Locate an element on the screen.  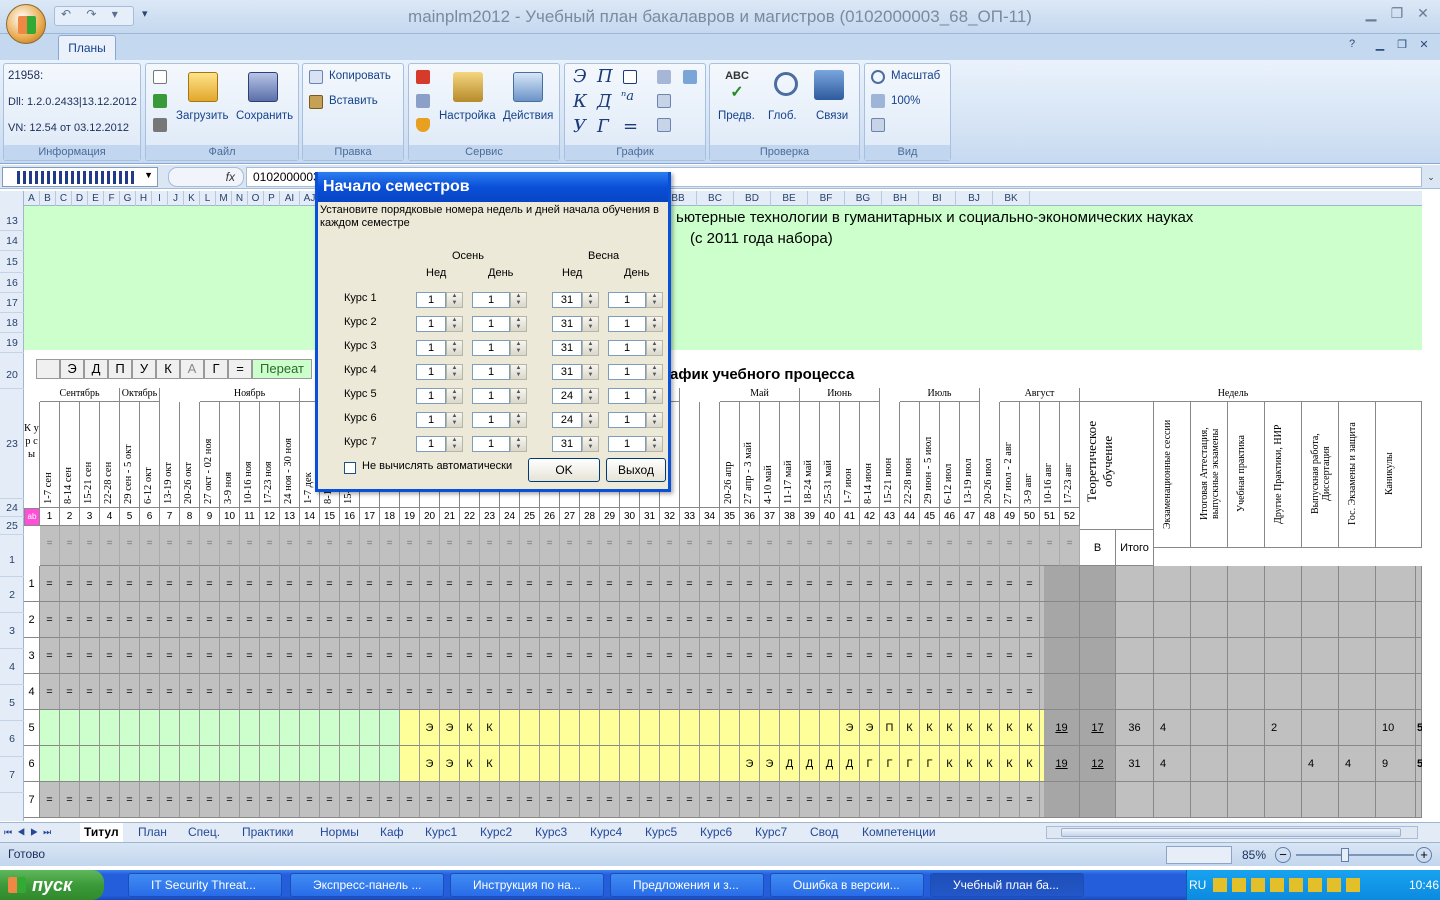
ribbon-minimize-icon: ▁ is located at coordinates (1380, 46).